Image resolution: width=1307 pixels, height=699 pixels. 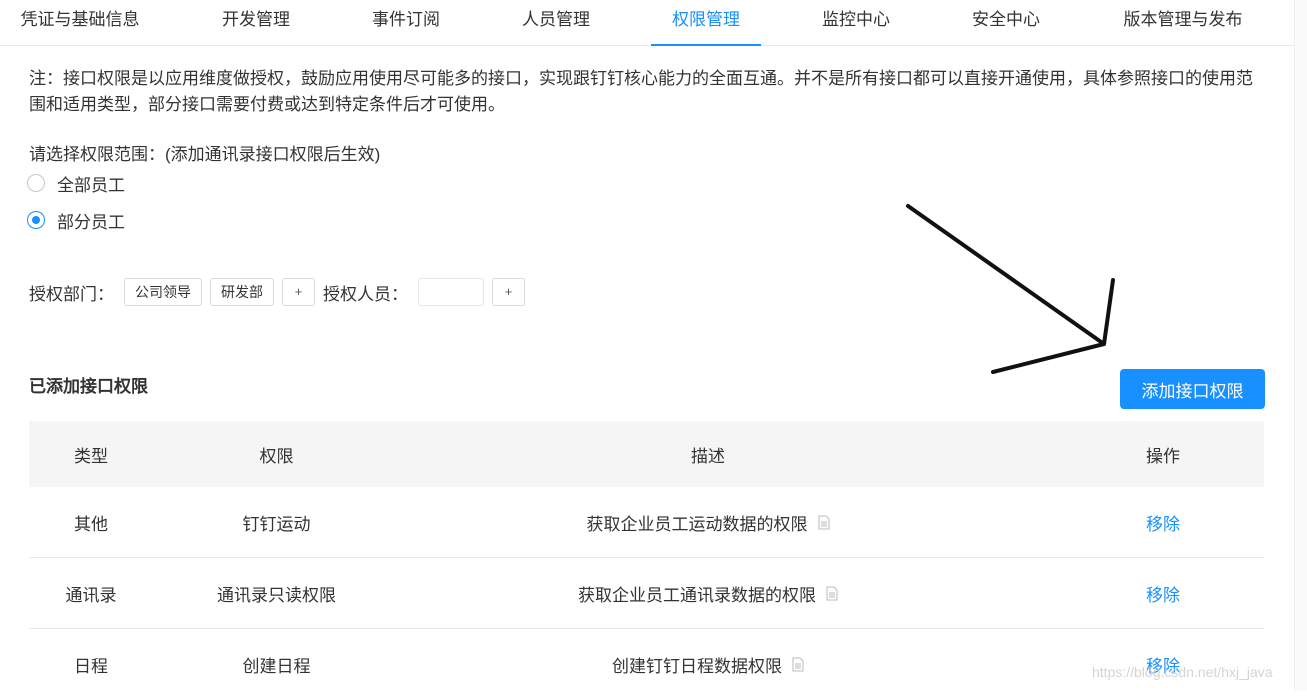 What do you see at coordinates (256, 22) in the screenshot?
I see `tab-dev-management: 开发管理` at bounding box center [256, 22].